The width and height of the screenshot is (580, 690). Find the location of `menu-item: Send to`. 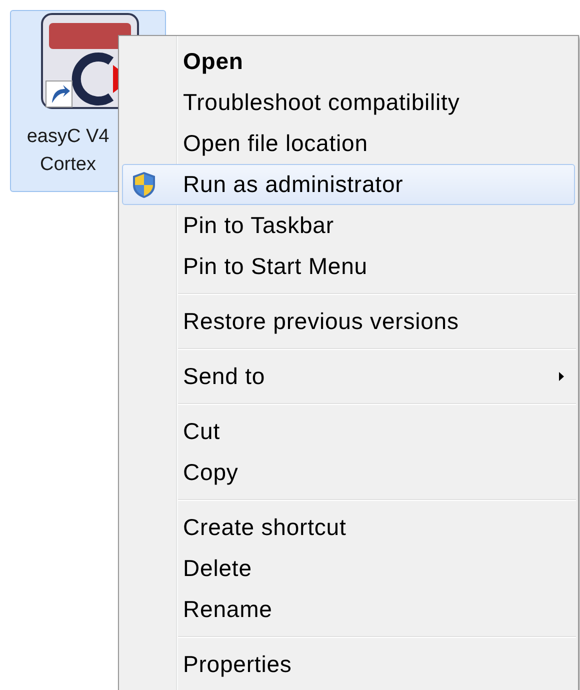

menu-item: Send to is located at coordinates (348, 376).